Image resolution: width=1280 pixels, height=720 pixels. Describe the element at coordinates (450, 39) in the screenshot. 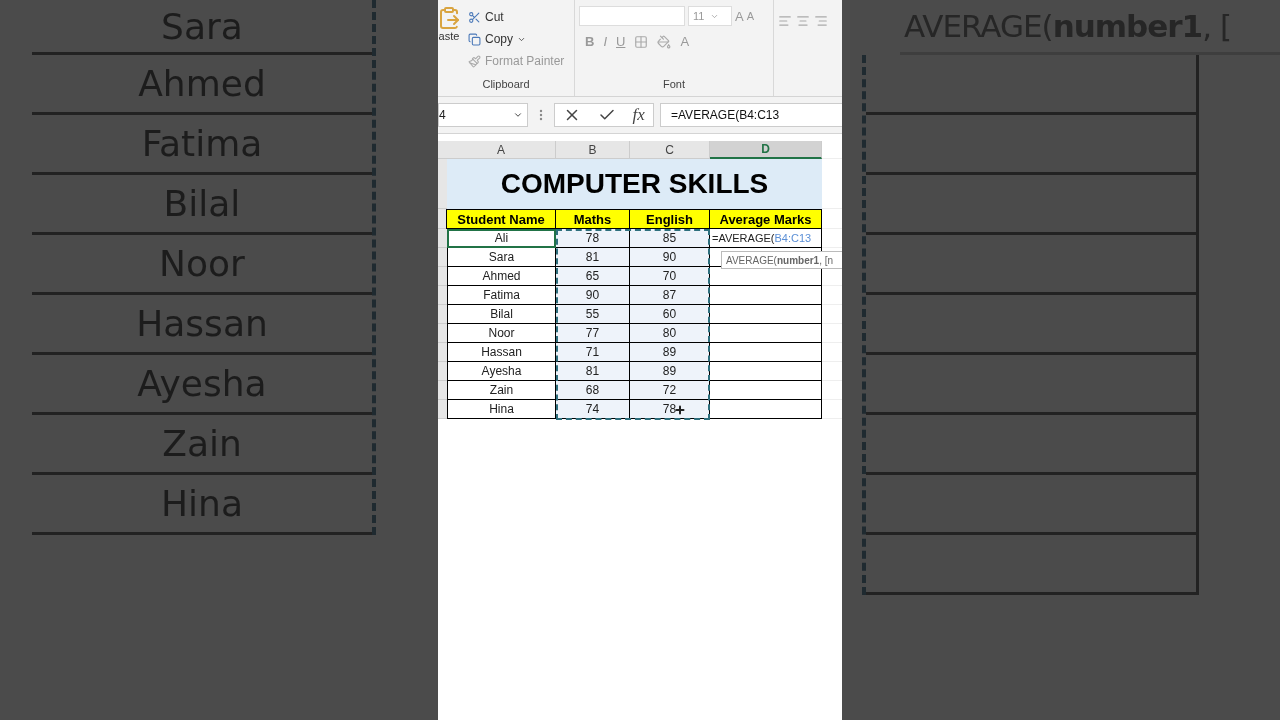

I see `paste-button: aste` at that location.